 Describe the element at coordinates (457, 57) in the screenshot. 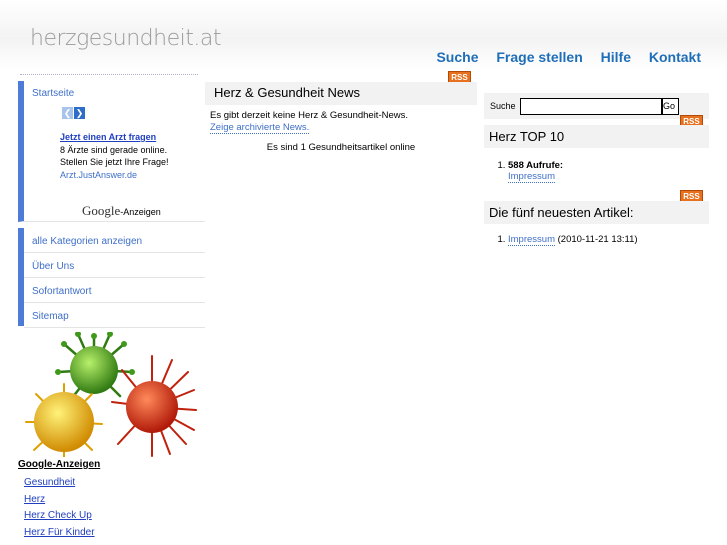

I see `nav-suche: Suche` at that location.